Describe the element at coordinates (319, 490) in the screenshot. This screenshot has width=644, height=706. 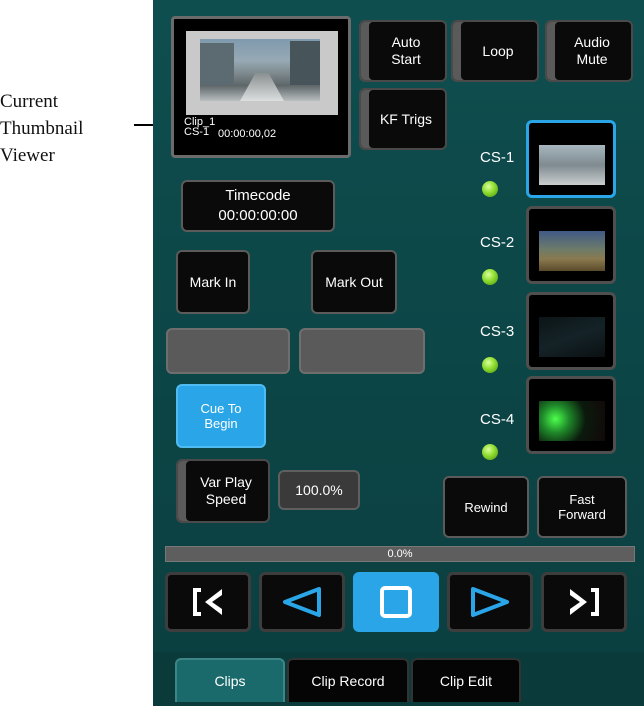
I see `var-play-speed-value: 100.0%` at that location.